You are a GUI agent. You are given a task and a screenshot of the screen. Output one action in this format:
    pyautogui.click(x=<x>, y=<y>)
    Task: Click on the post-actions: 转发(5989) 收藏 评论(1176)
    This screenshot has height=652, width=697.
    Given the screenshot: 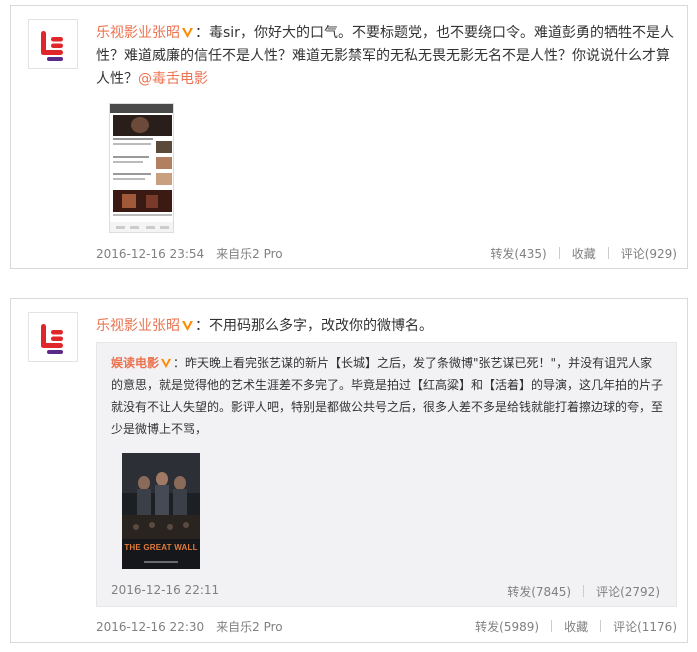 What is the action you would take?
    pyautogui.click(x=576, y=626)
    